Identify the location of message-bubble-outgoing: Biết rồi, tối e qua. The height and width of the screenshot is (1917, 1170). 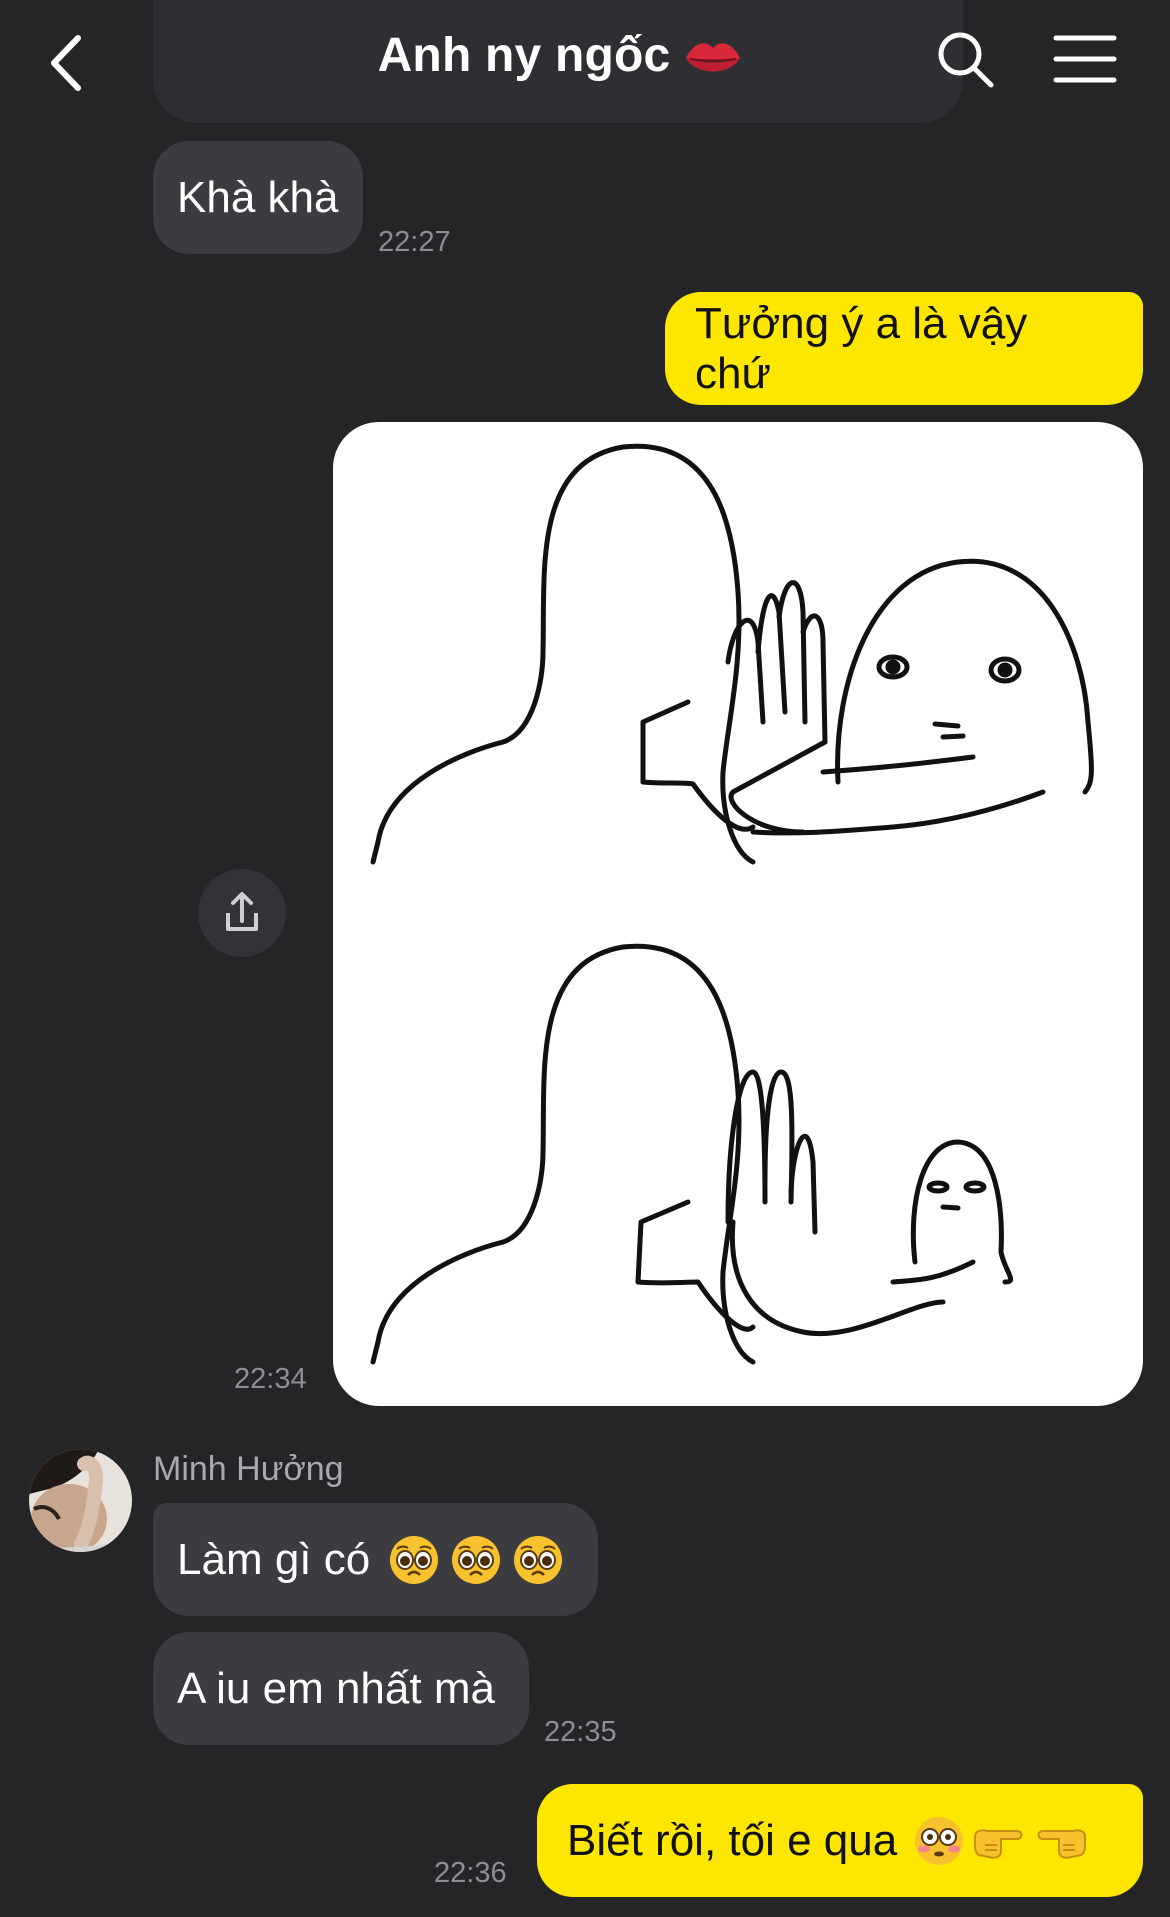
(840, 1840).